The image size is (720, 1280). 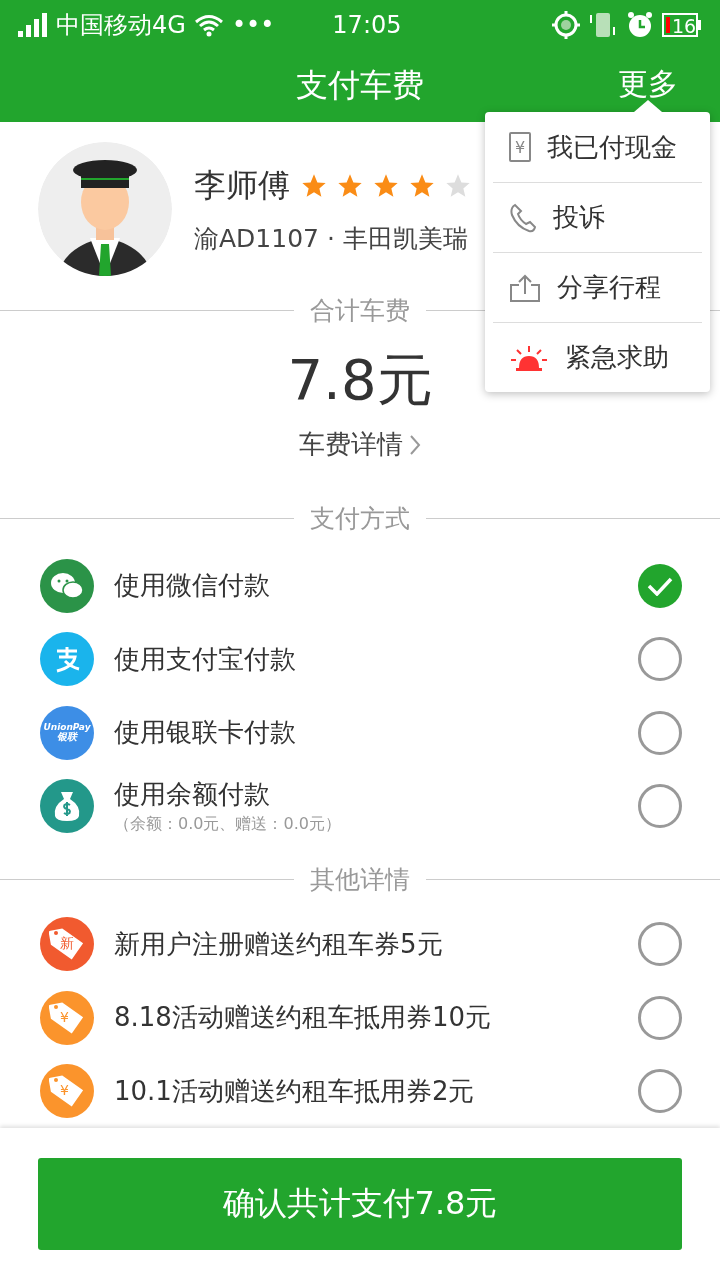 What do you see at coordinates (523, 217) in the screenshot?
I see `phone-icon` at bounding box center [523, 217].